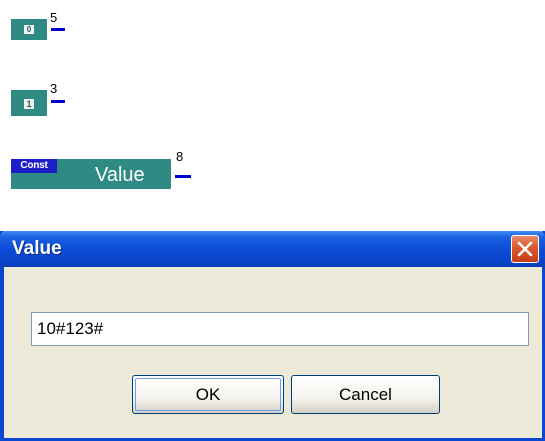  I want to click on const-value-block: Const Value, so click(91, 174).